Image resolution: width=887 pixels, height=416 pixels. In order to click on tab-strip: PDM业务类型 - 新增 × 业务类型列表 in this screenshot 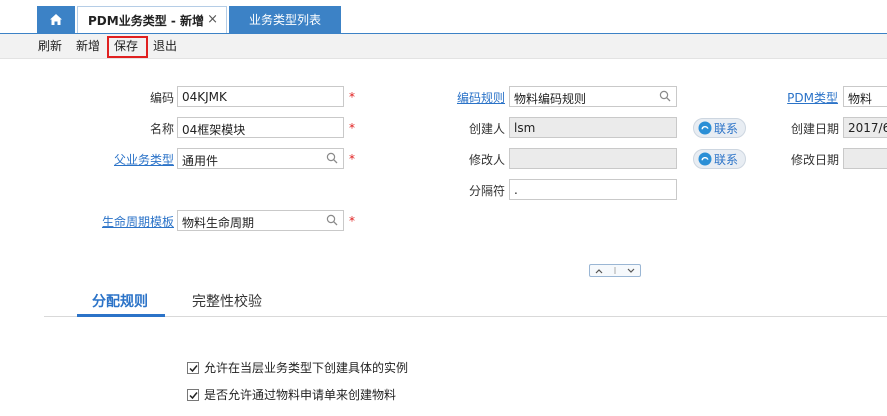, I will do `click(443, 16)`.